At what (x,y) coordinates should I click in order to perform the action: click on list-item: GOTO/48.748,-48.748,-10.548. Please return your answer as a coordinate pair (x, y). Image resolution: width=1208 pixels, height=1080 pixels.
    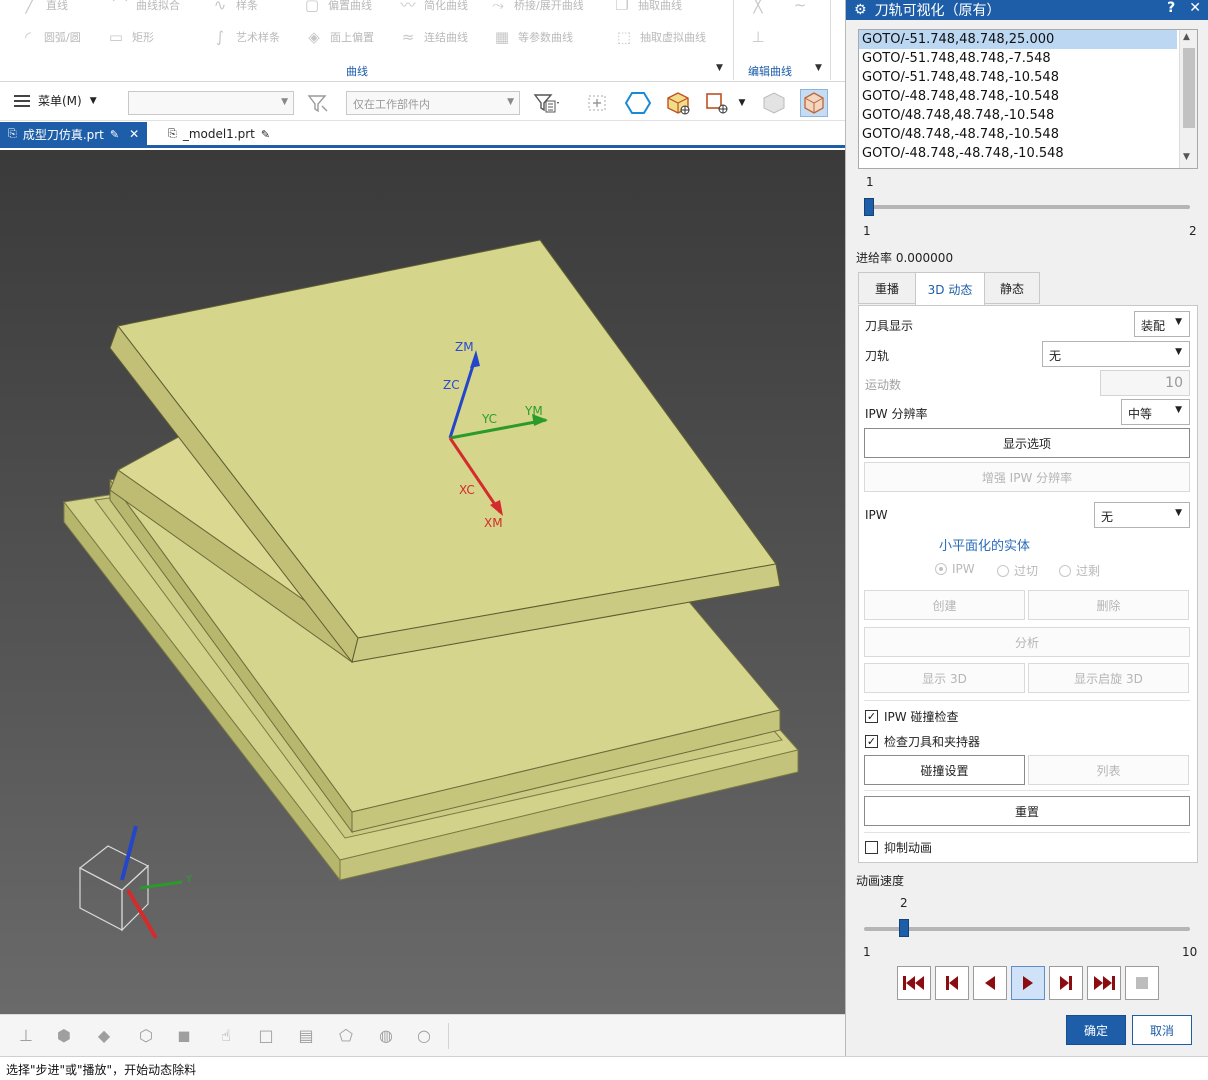
    Looking at the image, I should click on (1028, 134).